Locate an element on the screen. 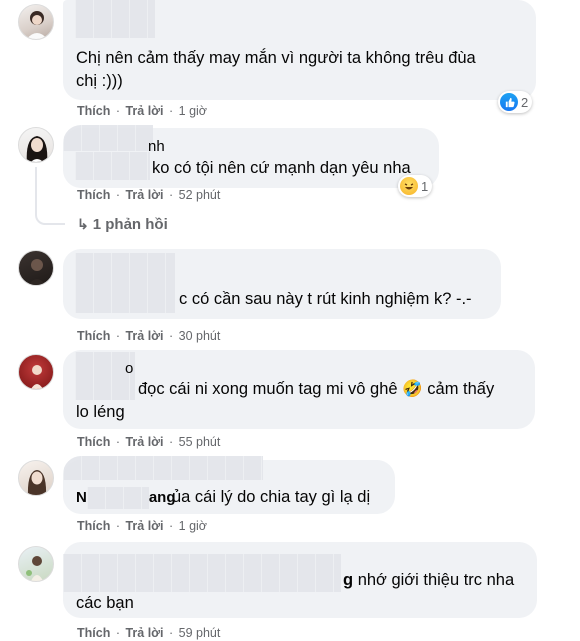 Image resolution: width=580 pixels, height=641 pixels. comment-text: g nhớ giới thiệu trc nha is located at coordinates (429, 580).